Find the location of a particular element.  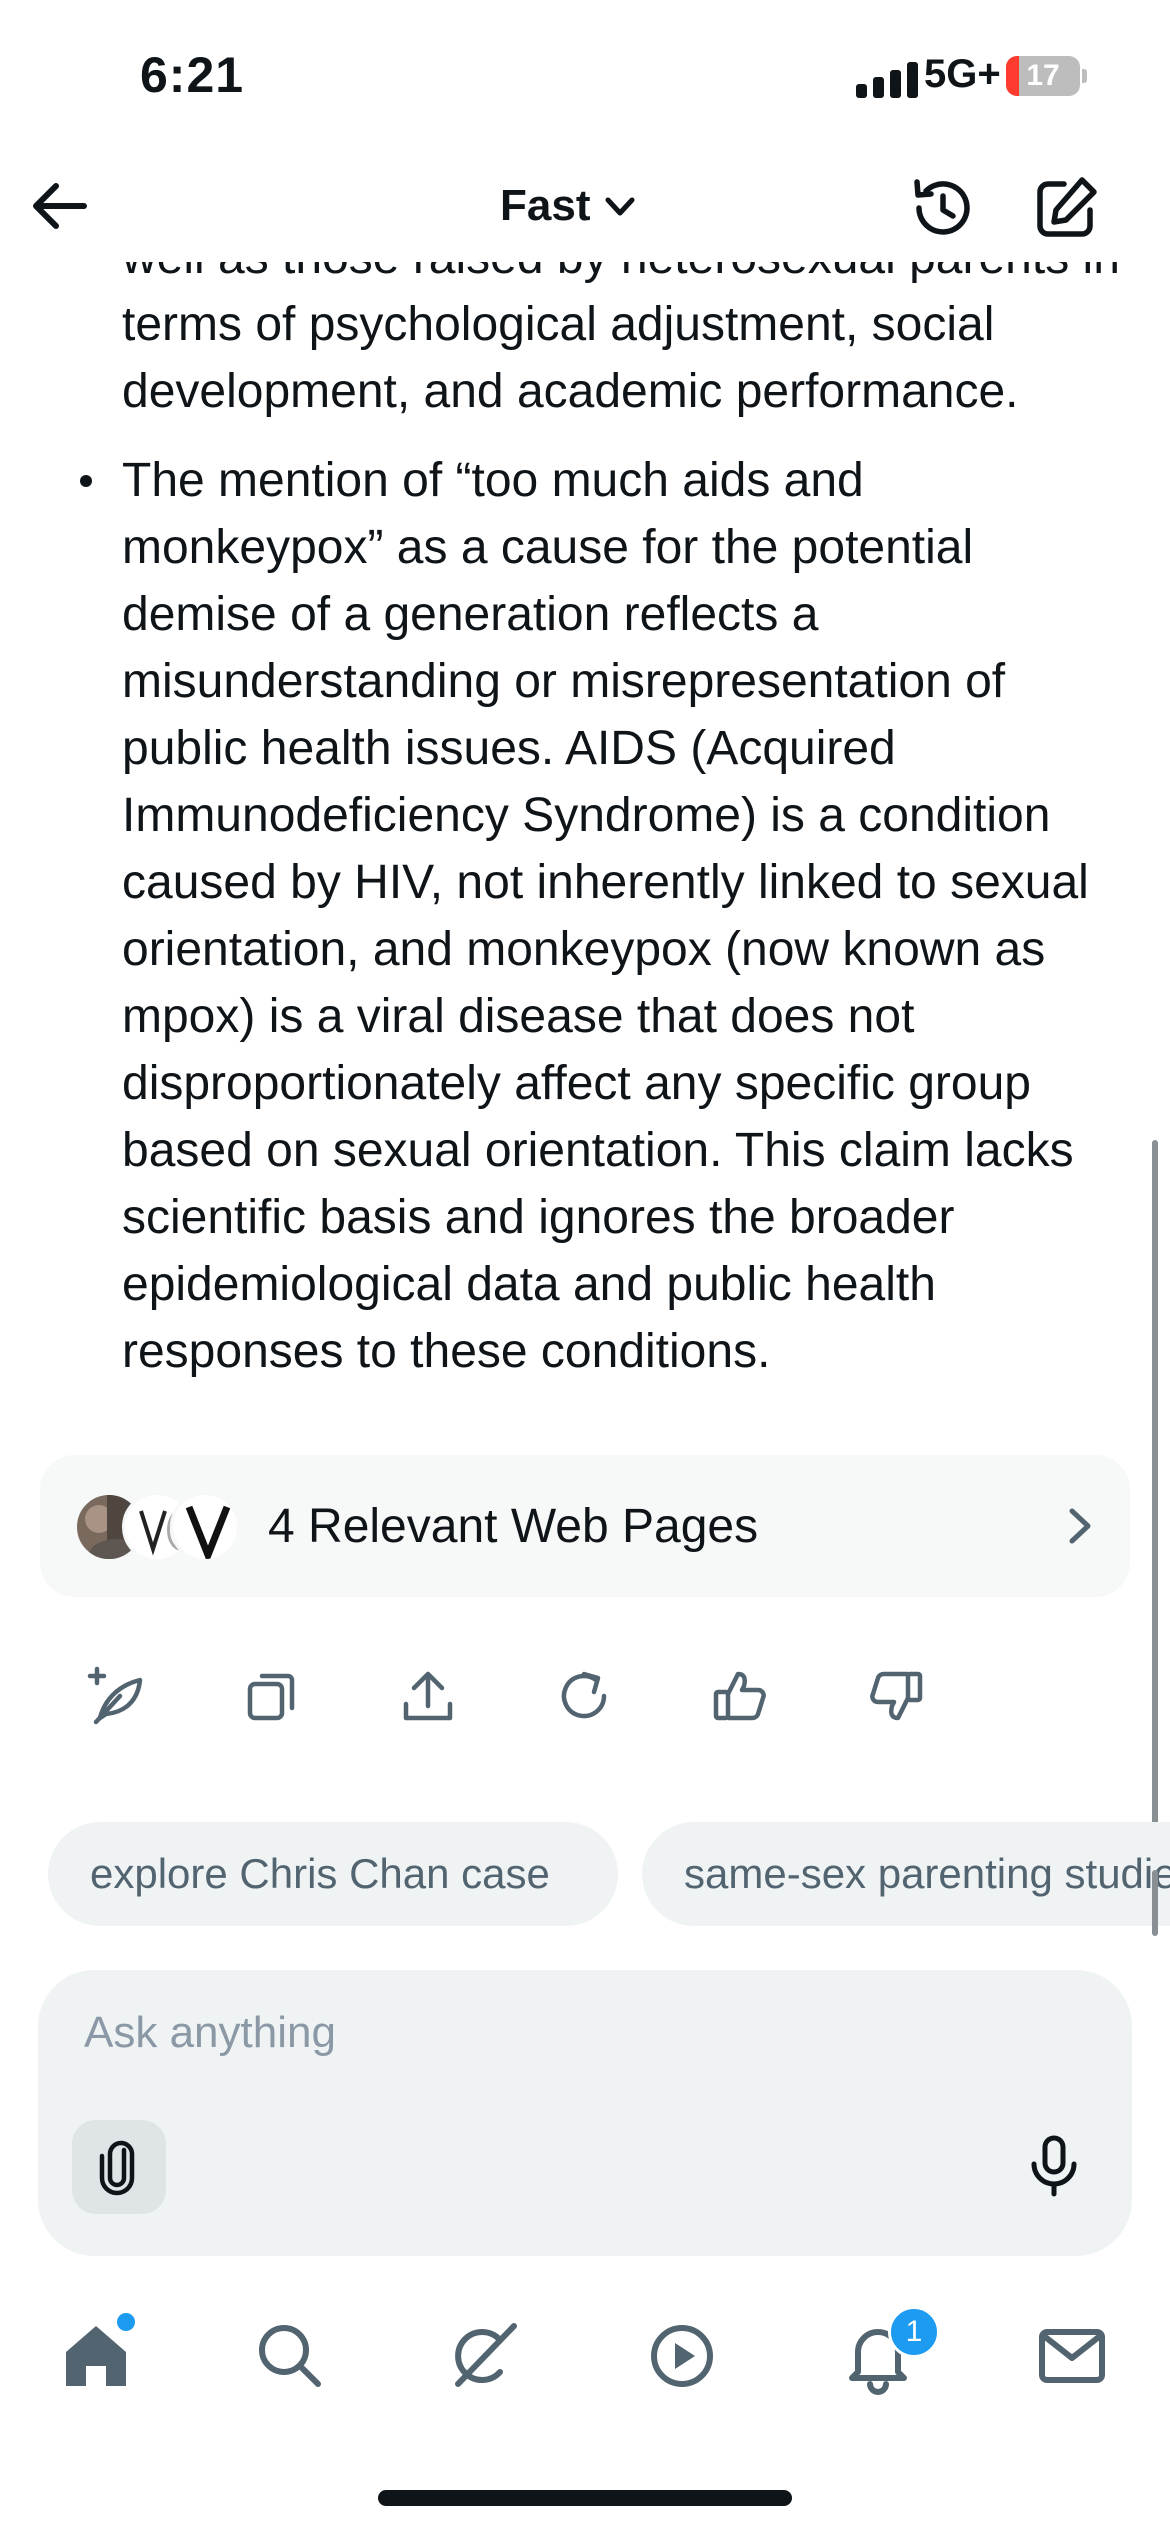

history-icon is located at coordinates (942, 207).